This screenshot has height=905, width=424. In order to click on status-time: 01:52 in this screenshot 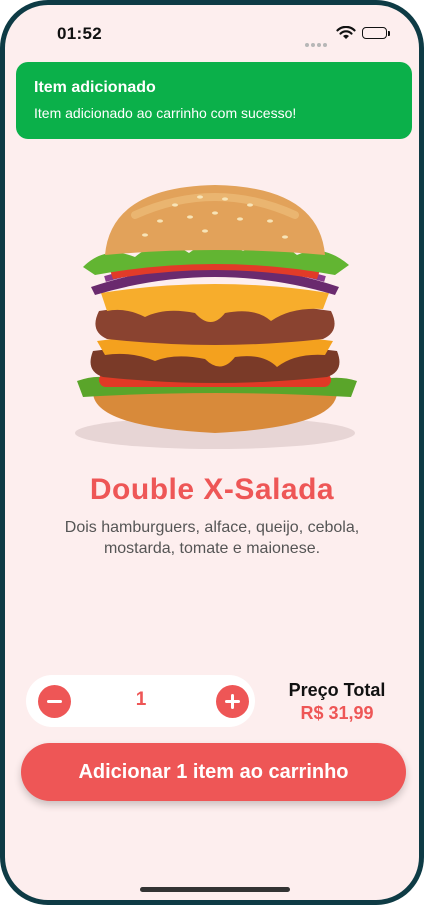, I will do `click(79, 33)`.